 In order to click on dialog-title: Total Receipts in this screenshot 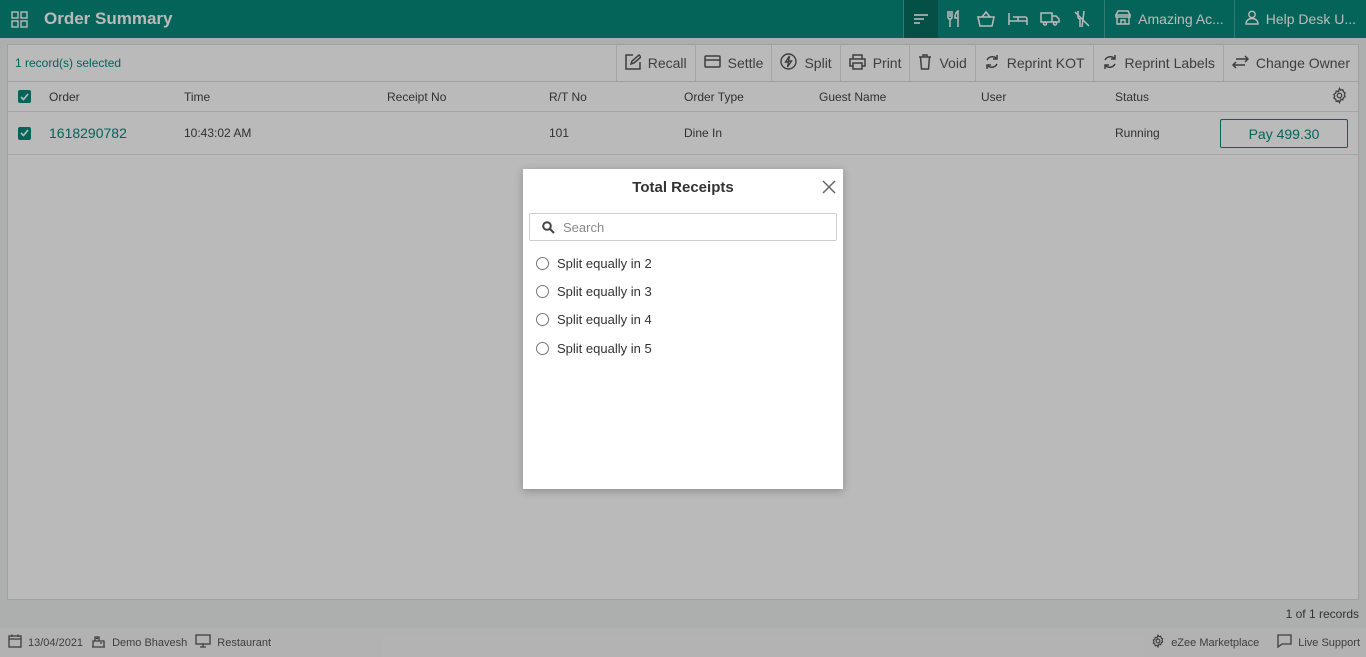, I will do `click(683, 187)`.